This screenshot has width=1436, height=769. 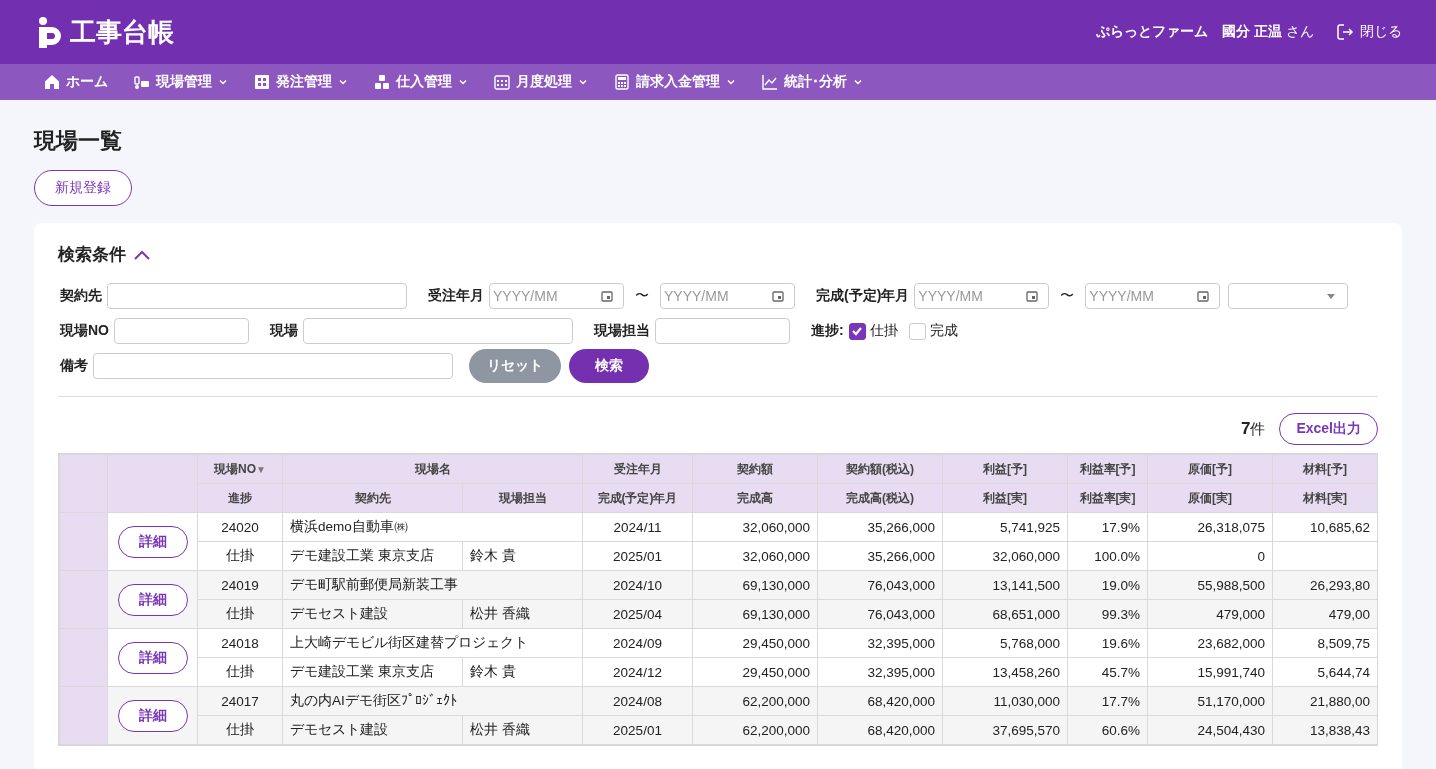 What do you see at coordinates (257, 296) in the screenshot?
I see `client-field` at bounding box center [257, 296].